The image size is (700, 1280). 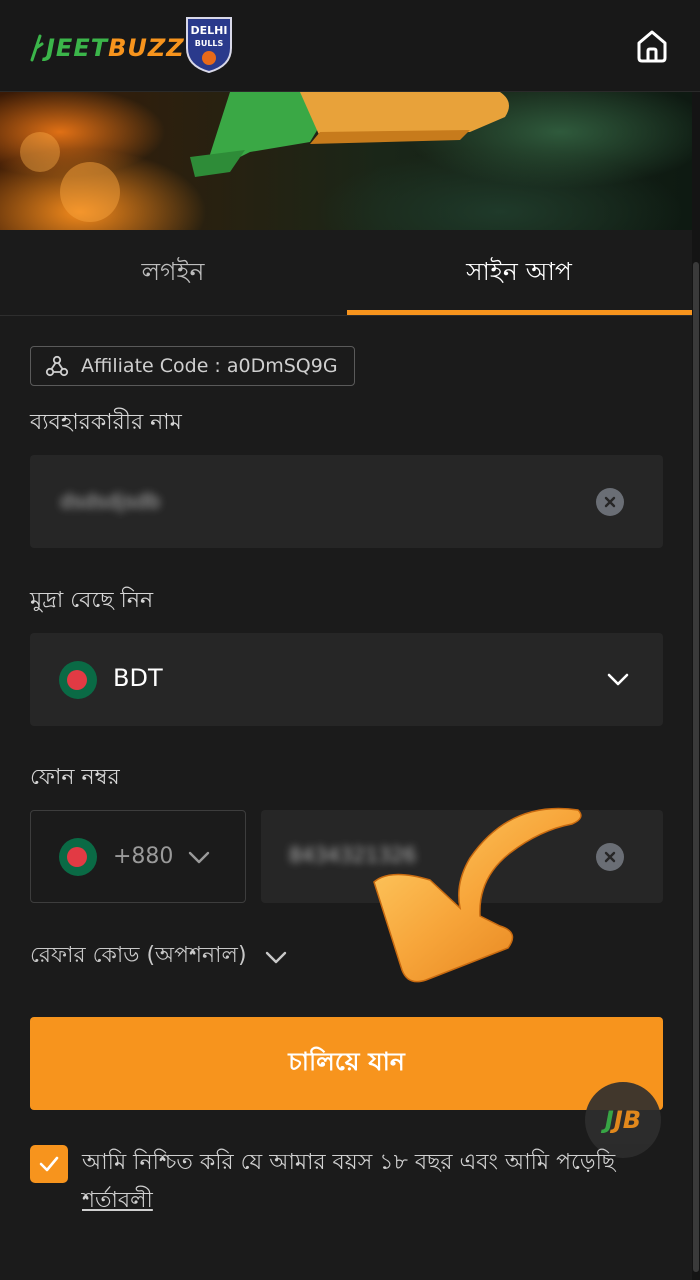 I want to click on terms-checkbox, so click(x=49, y=1164).